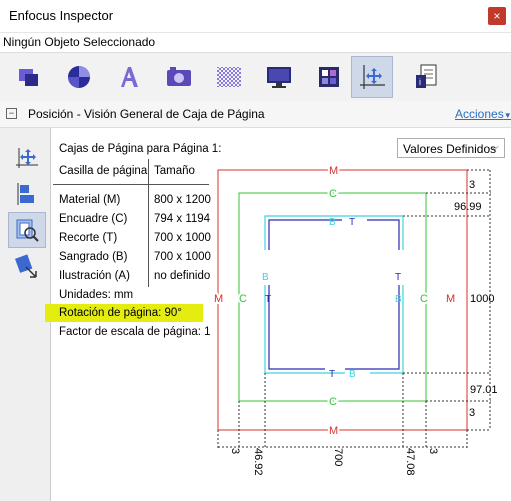 The image size is (511, 501). I want to click on crop-top-letter: C, so click(333, 194).